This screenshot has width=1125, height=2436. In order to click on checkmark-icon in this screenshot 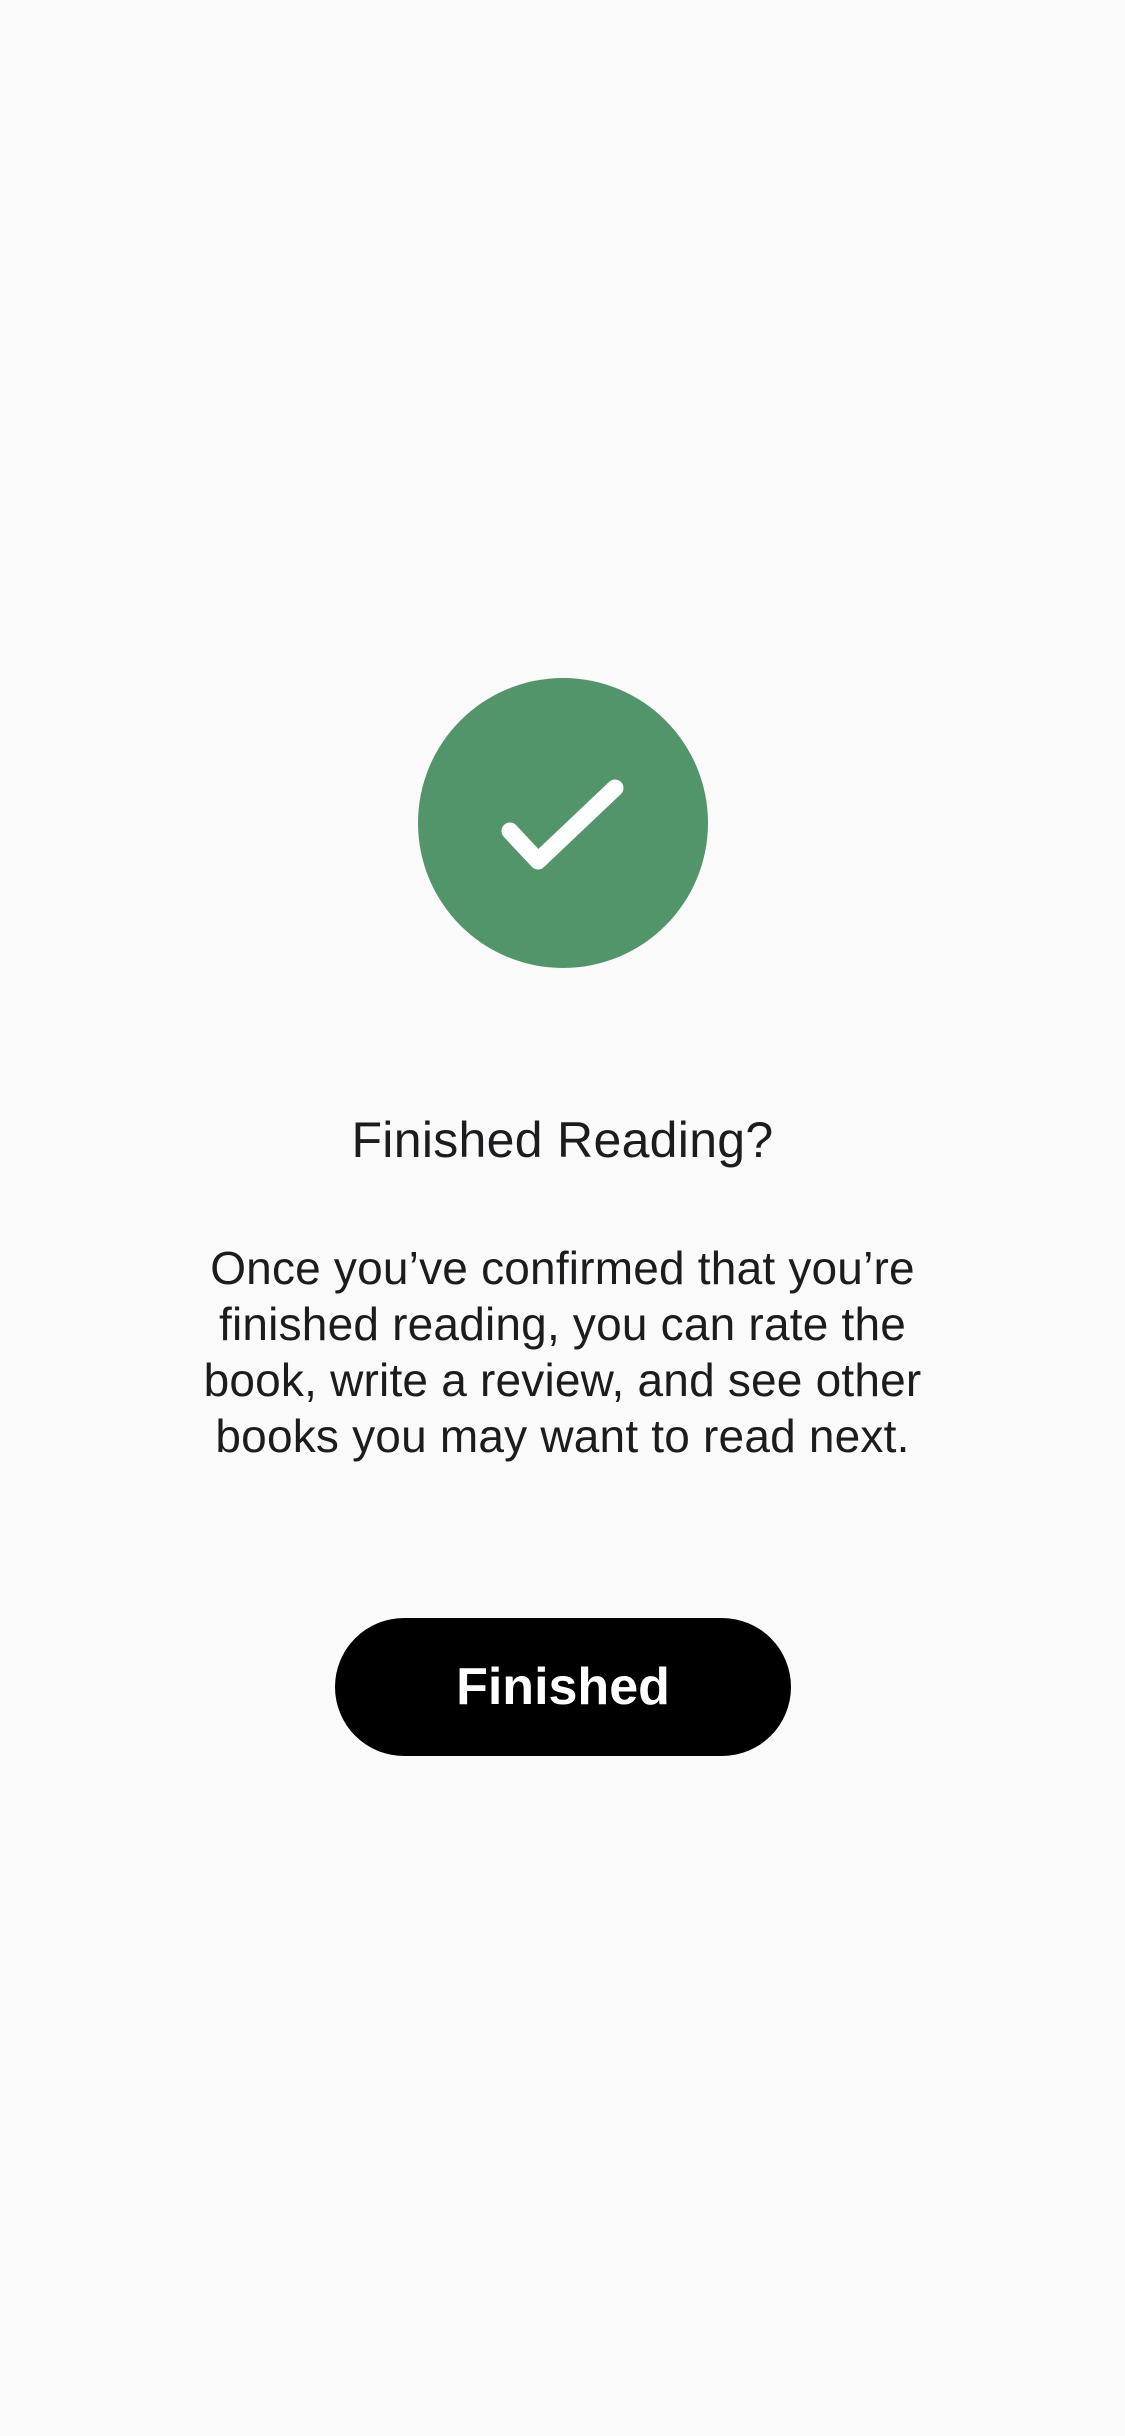, I will do `click(563, 823)`.